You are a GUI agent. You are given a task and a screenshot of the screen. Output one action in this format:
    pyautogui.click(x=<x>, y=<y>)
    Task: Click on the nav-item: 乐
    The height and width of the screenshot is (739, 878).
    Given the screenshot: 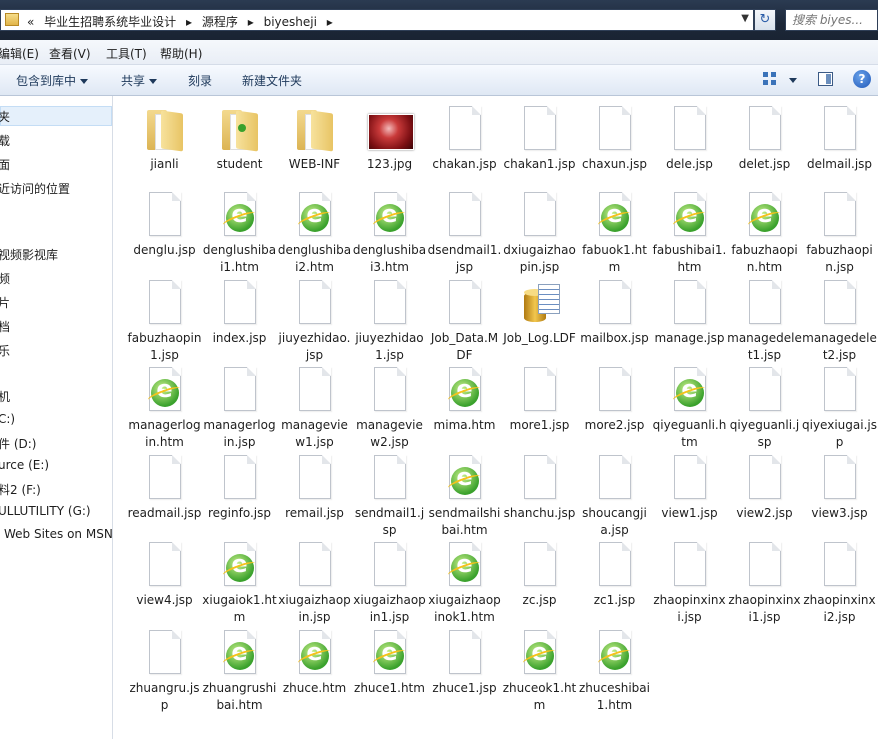 What is the action you would take?
    pyautogui.click(x=5, y=350)
    